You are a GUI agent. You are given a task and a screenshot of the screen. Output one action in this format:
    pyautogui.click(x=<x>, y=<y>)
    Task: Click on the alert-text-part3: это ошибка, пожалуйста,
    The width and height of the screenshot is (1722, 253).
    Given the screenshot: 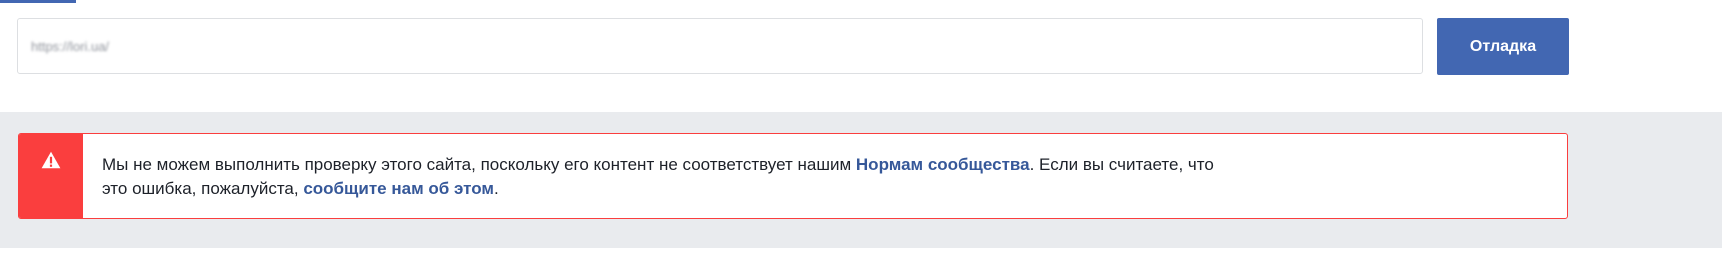 What is the action you would take?
    pyautogui.click(x=203, y=188)
    